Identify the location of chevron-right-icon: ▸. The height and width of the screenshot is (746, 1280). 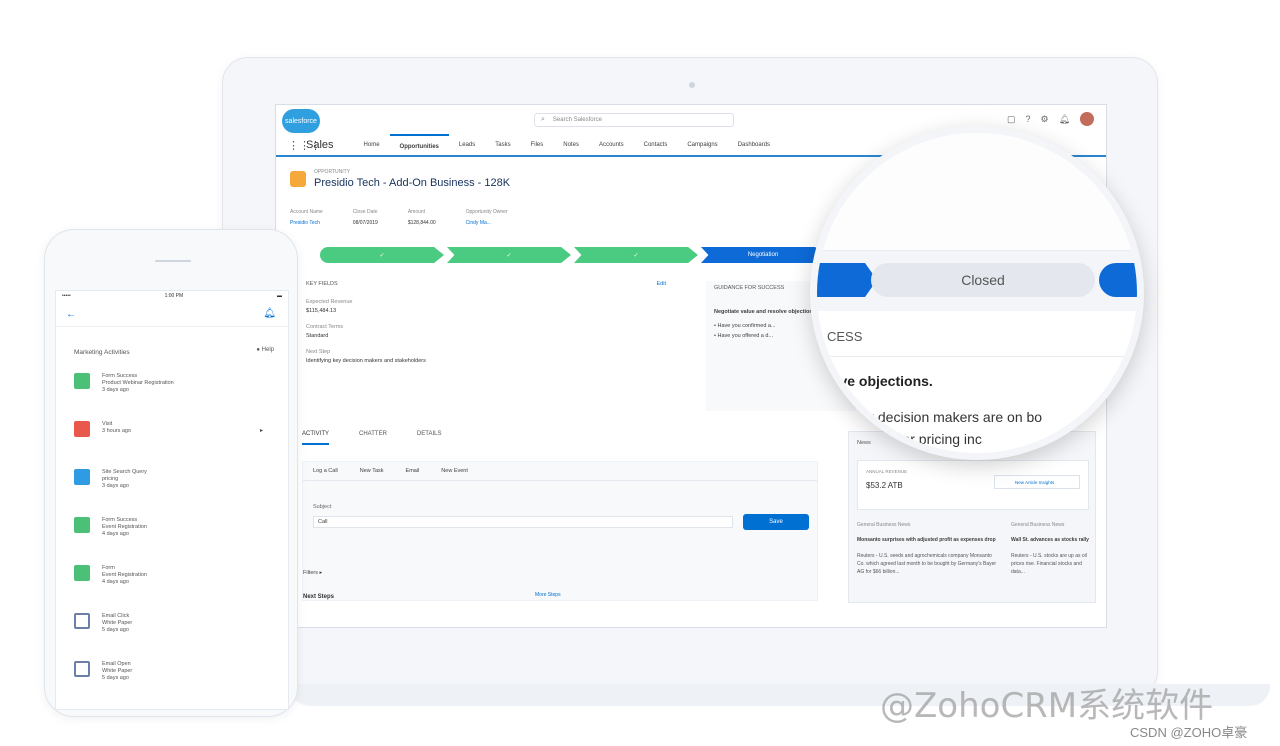
(262, 431).